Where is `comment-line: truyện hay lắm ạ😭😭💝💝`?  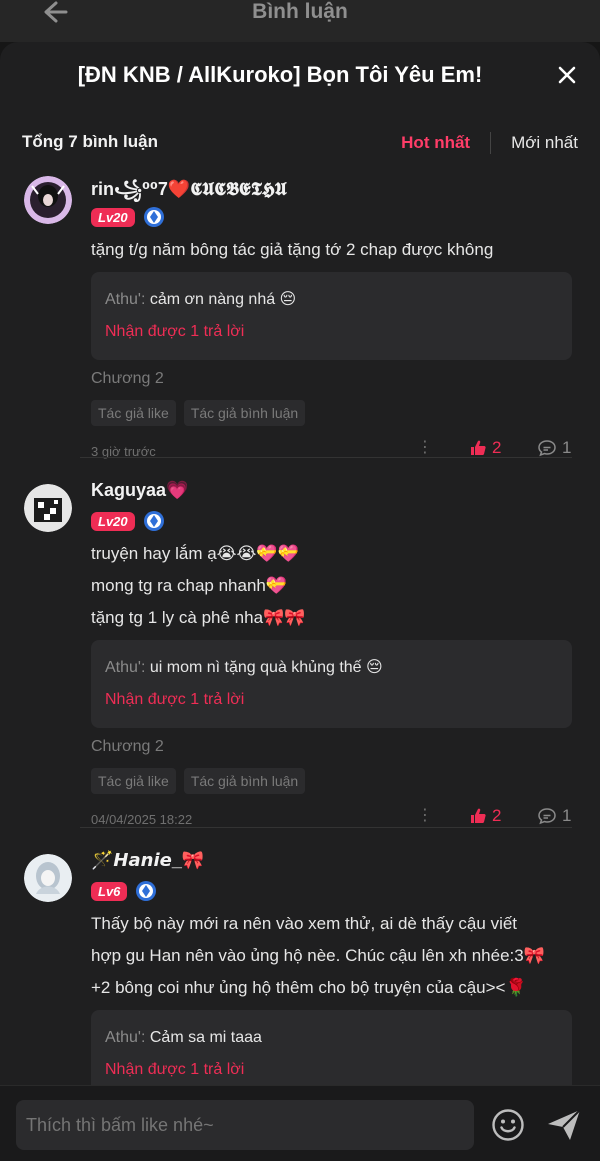 comment-line: truyện hay lắm ạ😭😭💝💝 is located at coordinates (195, 553).